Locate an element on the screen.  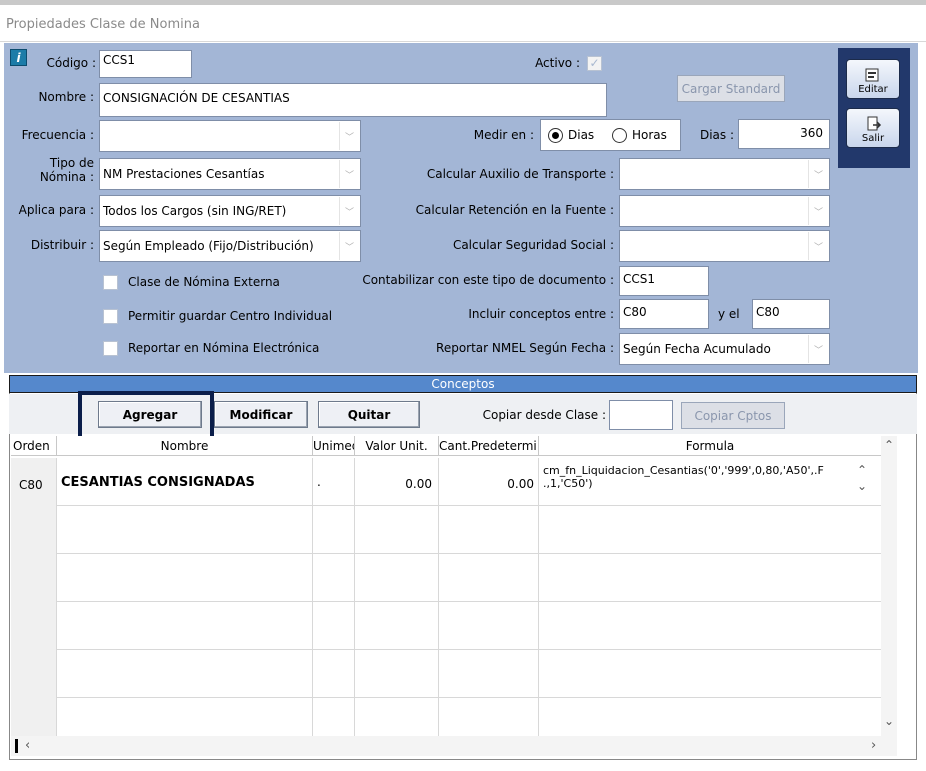
modificar-button: Modificar is located at coordinates (261, 414).